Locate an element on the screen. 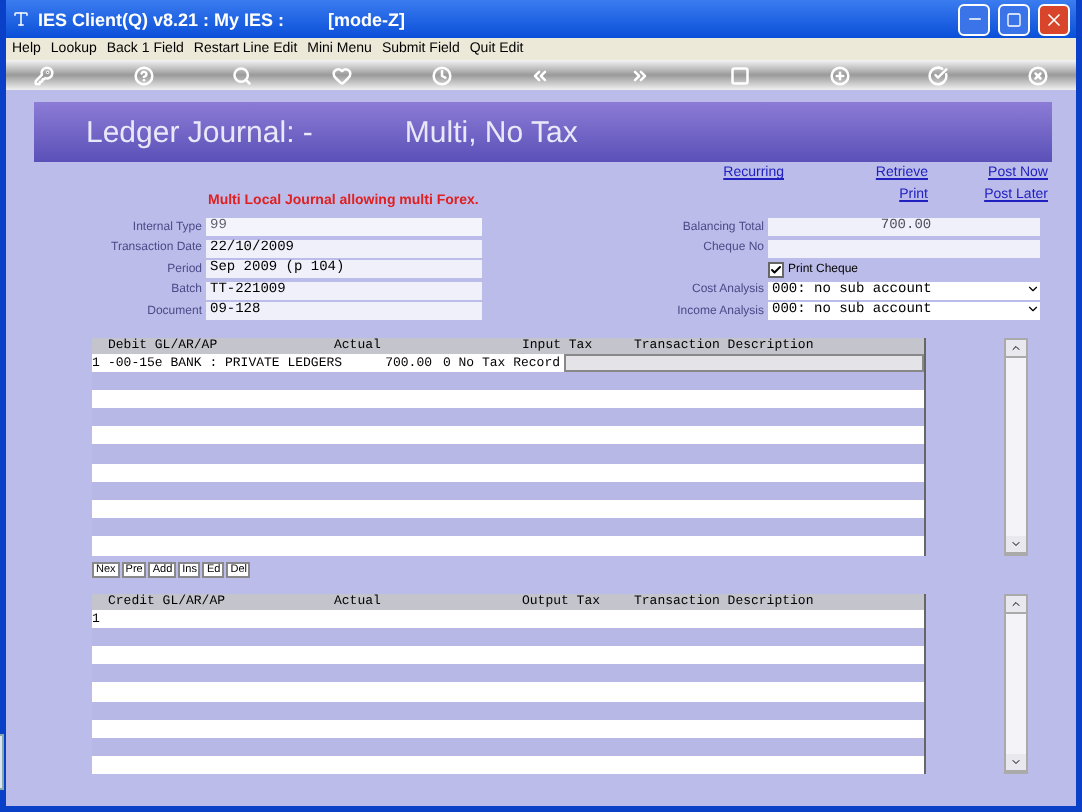 The height and width of the screenshot is (812, 1082). page-title: Ledger Journal: - is located at coordinates (199, 132).